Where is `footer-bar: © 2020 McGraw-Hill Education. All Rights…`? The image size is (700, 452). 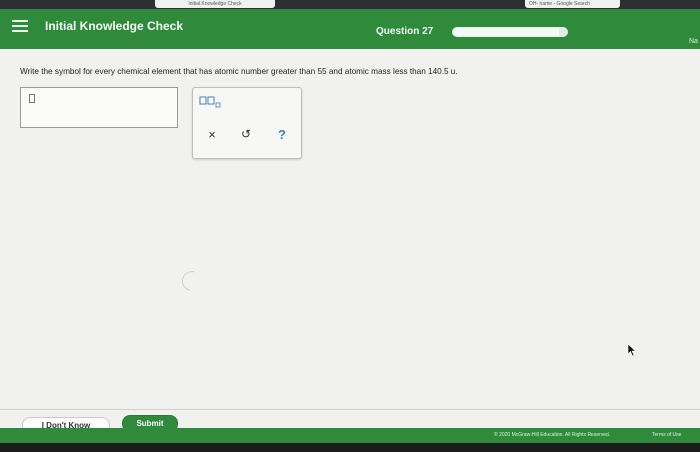 footer-bar: © 2020 McGraw-Hill Education. All Rights… is located at coordinates (350, 435).